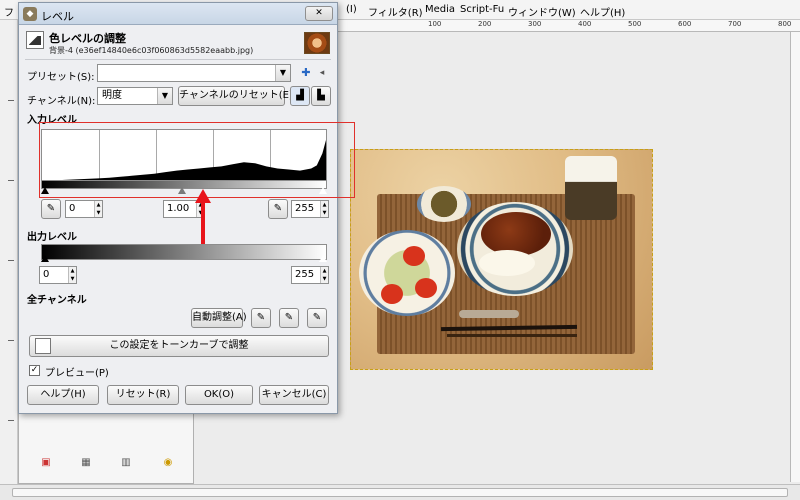  What do you see at coordinates (184, 252) in the screenshot?
I see `output-gradient-bar` at bounding box center [184, 252].